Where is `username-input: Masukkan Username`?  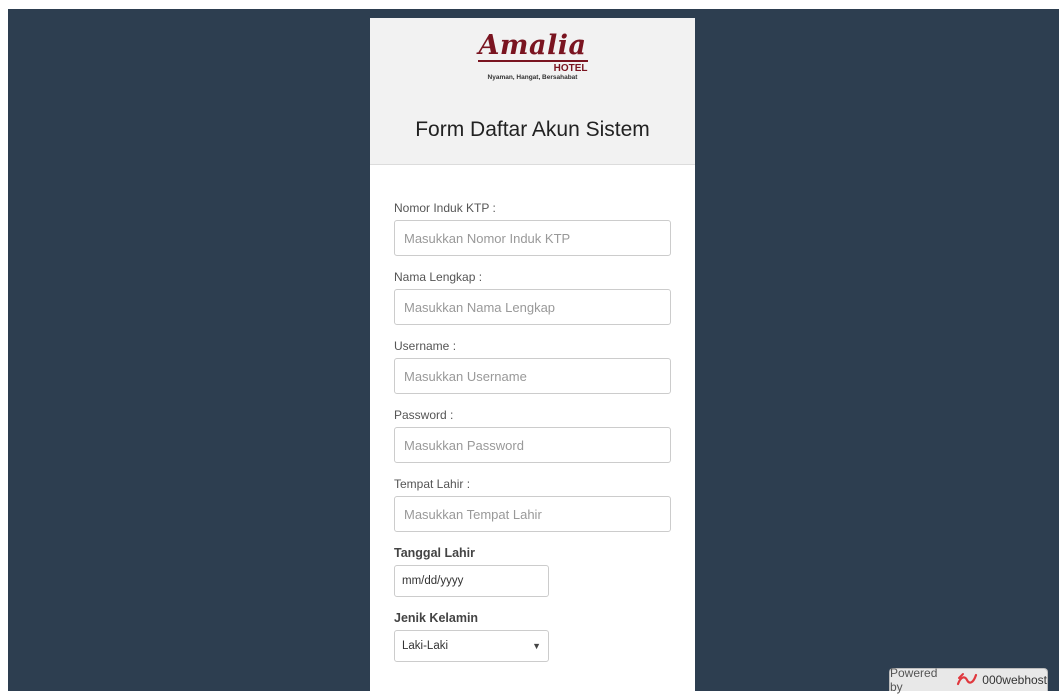 username-input: Masukkan Username is located at coordinates (532, 376).